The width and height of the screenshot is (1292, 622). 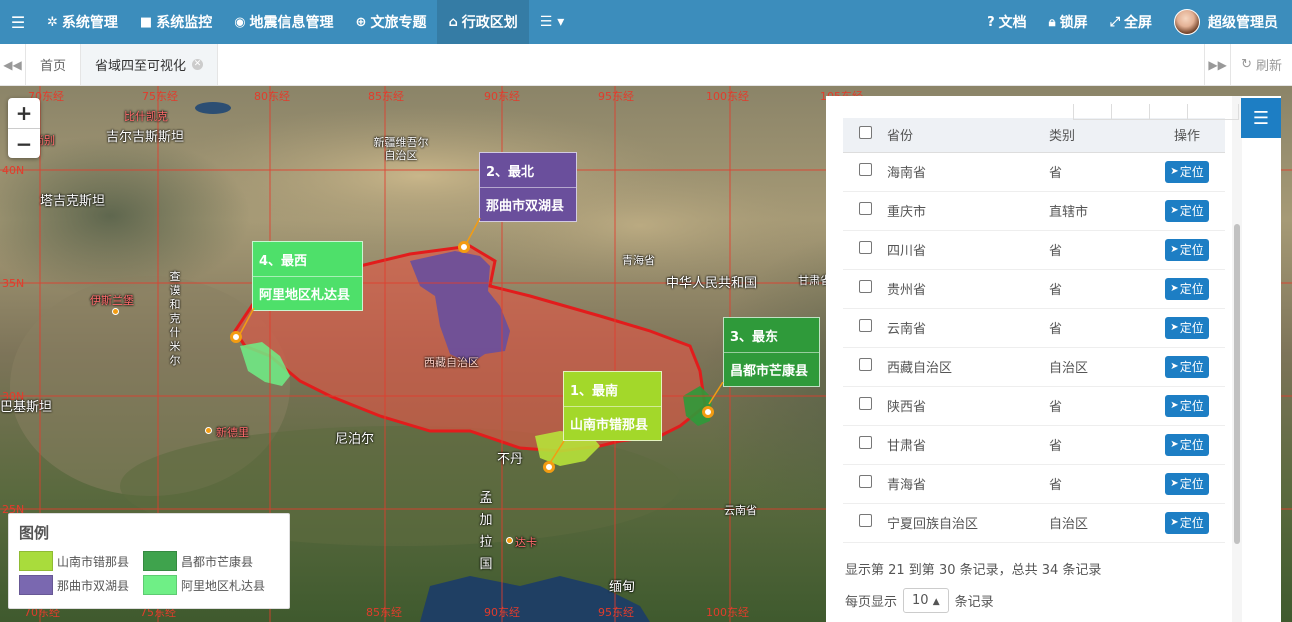 What do you see at coordinates (771, 352) in the screenshot?
I see `callout-east: 3、最东 昌都市芒康县` at bounding box center [771, 352].